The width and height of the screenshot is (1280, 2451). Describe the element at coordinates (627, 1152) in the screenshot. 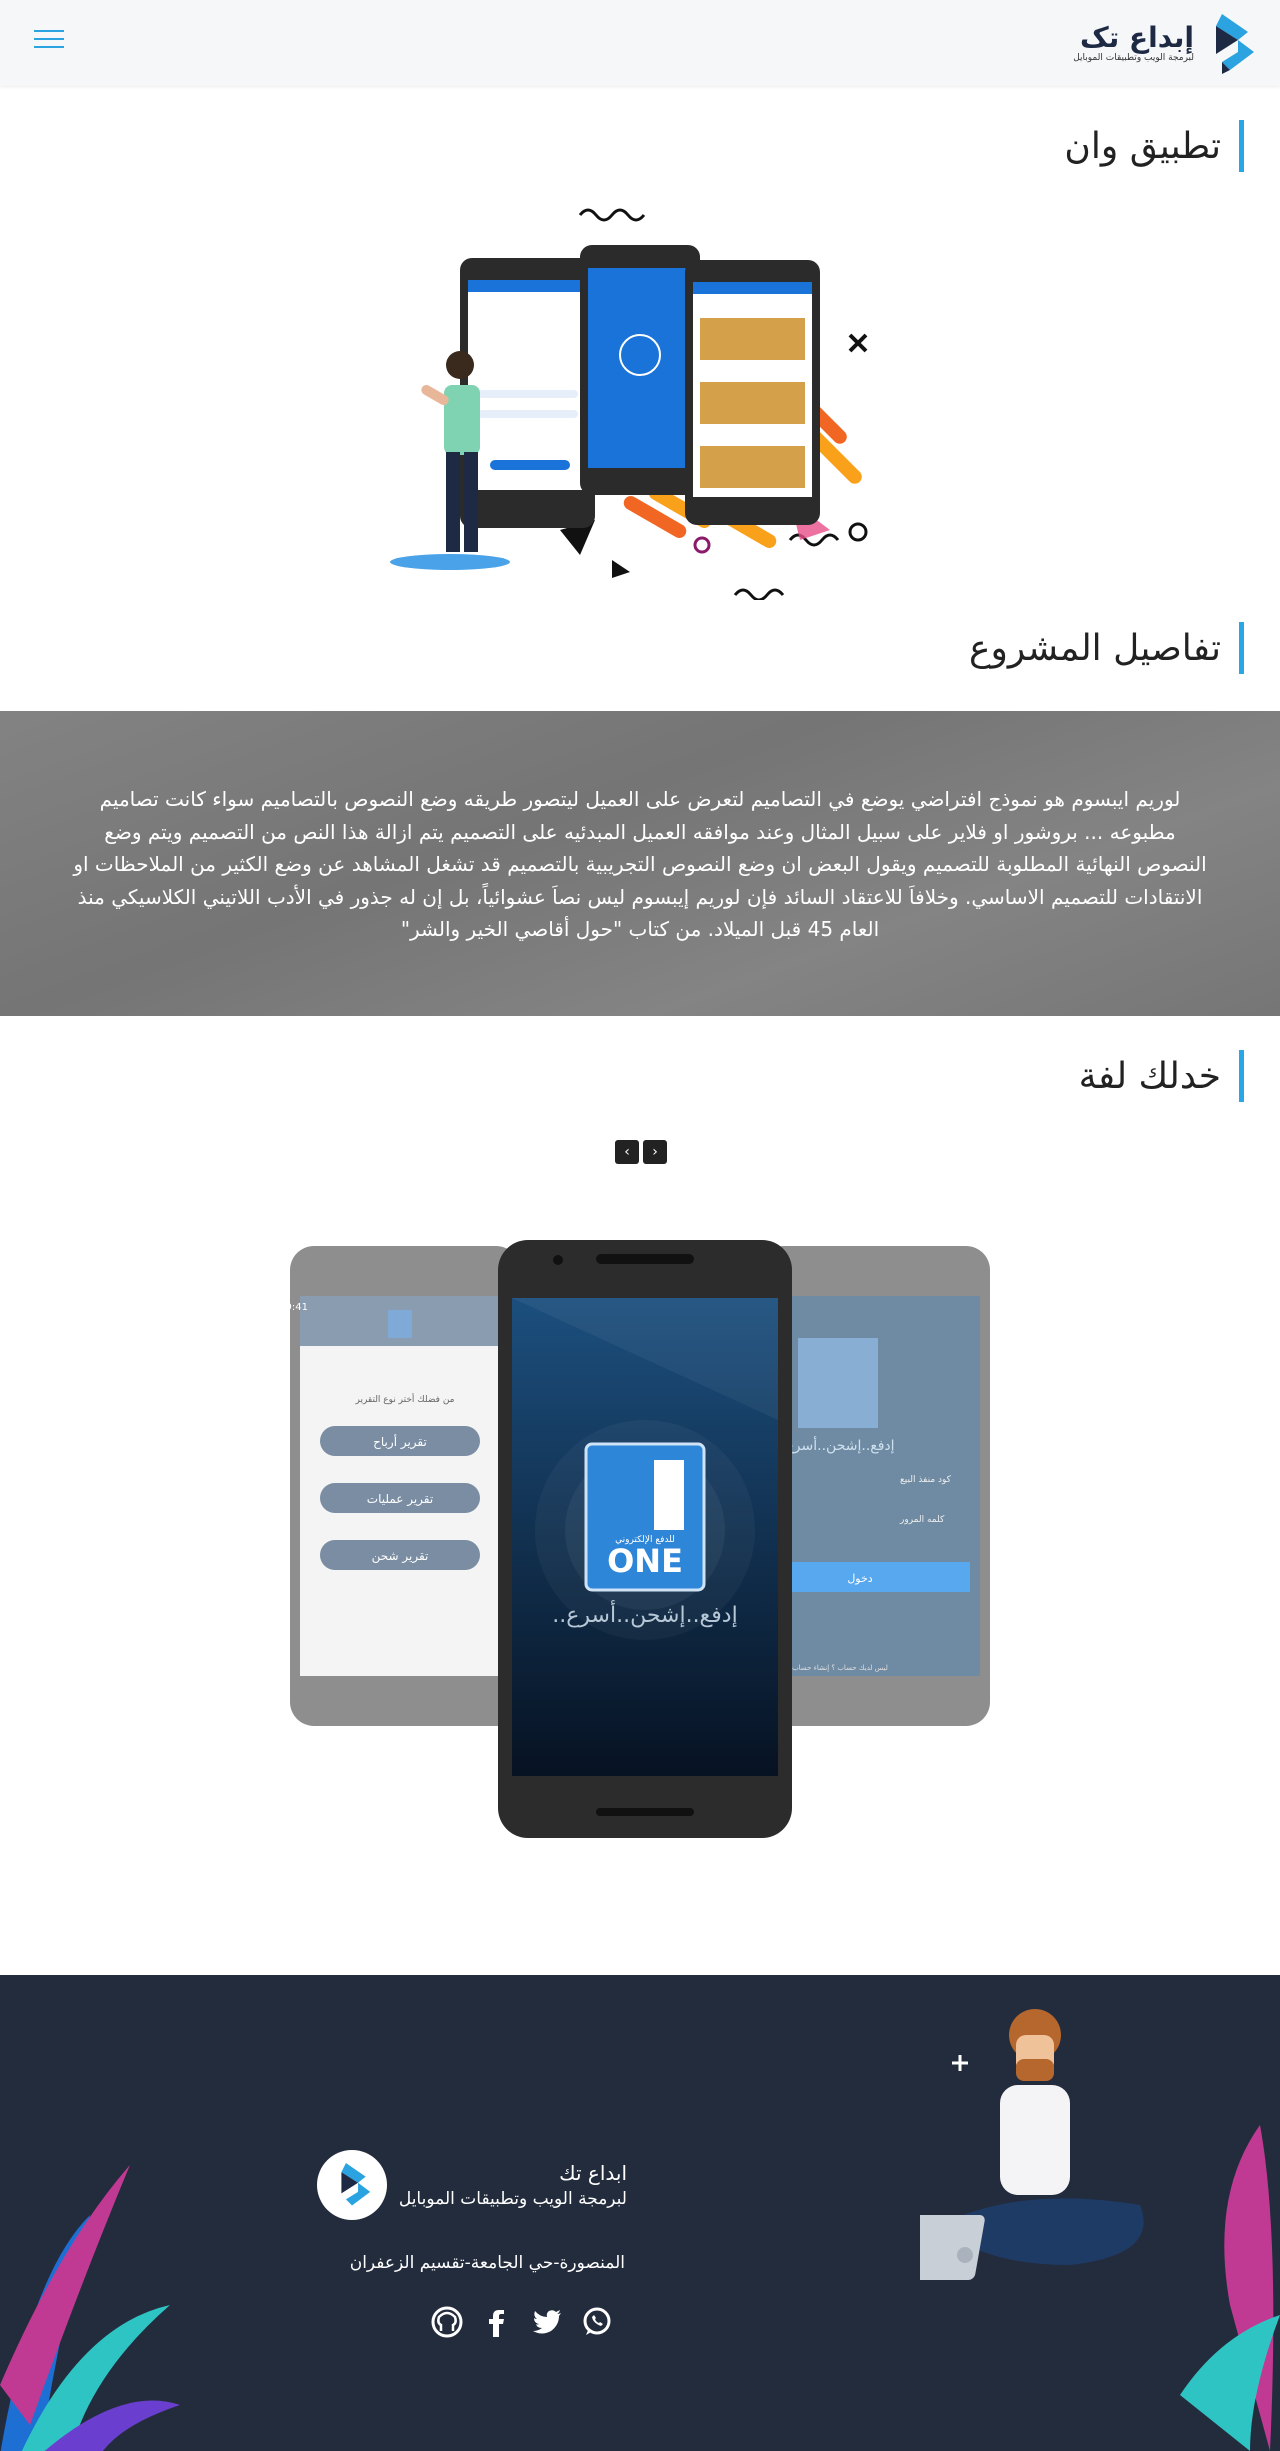

I see `carousel-prev-button: ‹` at that location.